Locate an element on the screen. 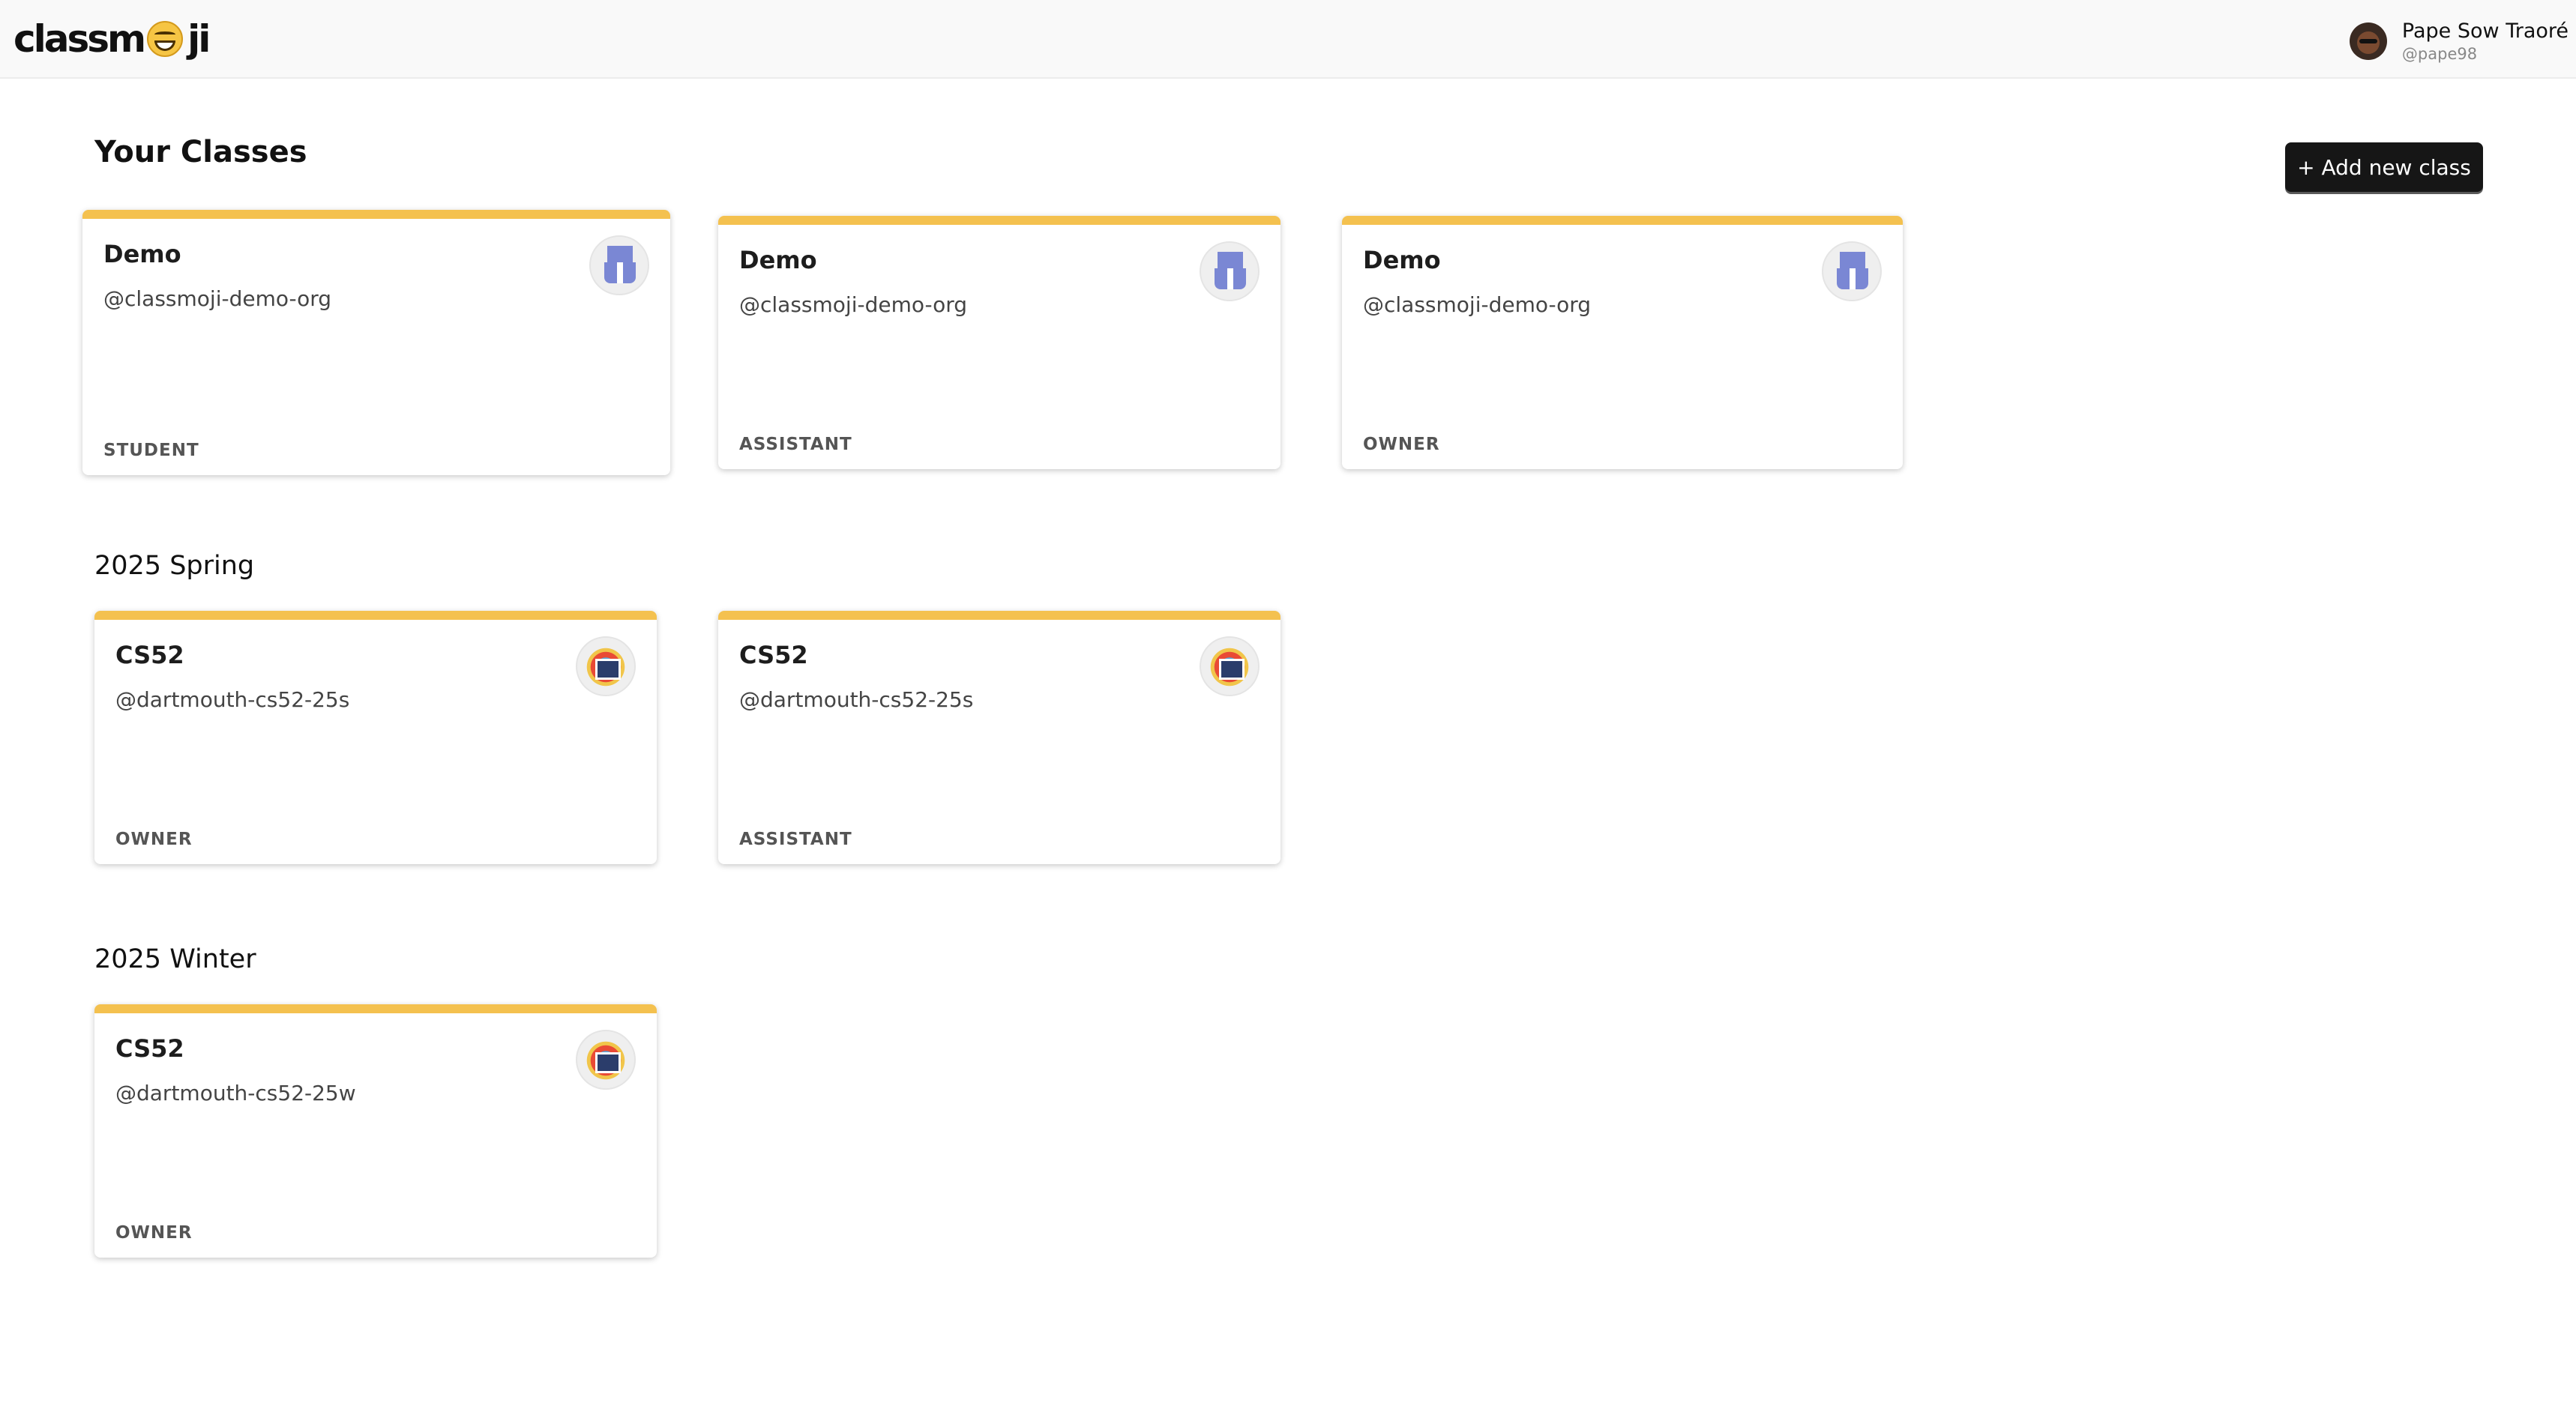  top-header: classm ji Pape Sow Traoré @pape98 is located at coordinates (1288, 39).